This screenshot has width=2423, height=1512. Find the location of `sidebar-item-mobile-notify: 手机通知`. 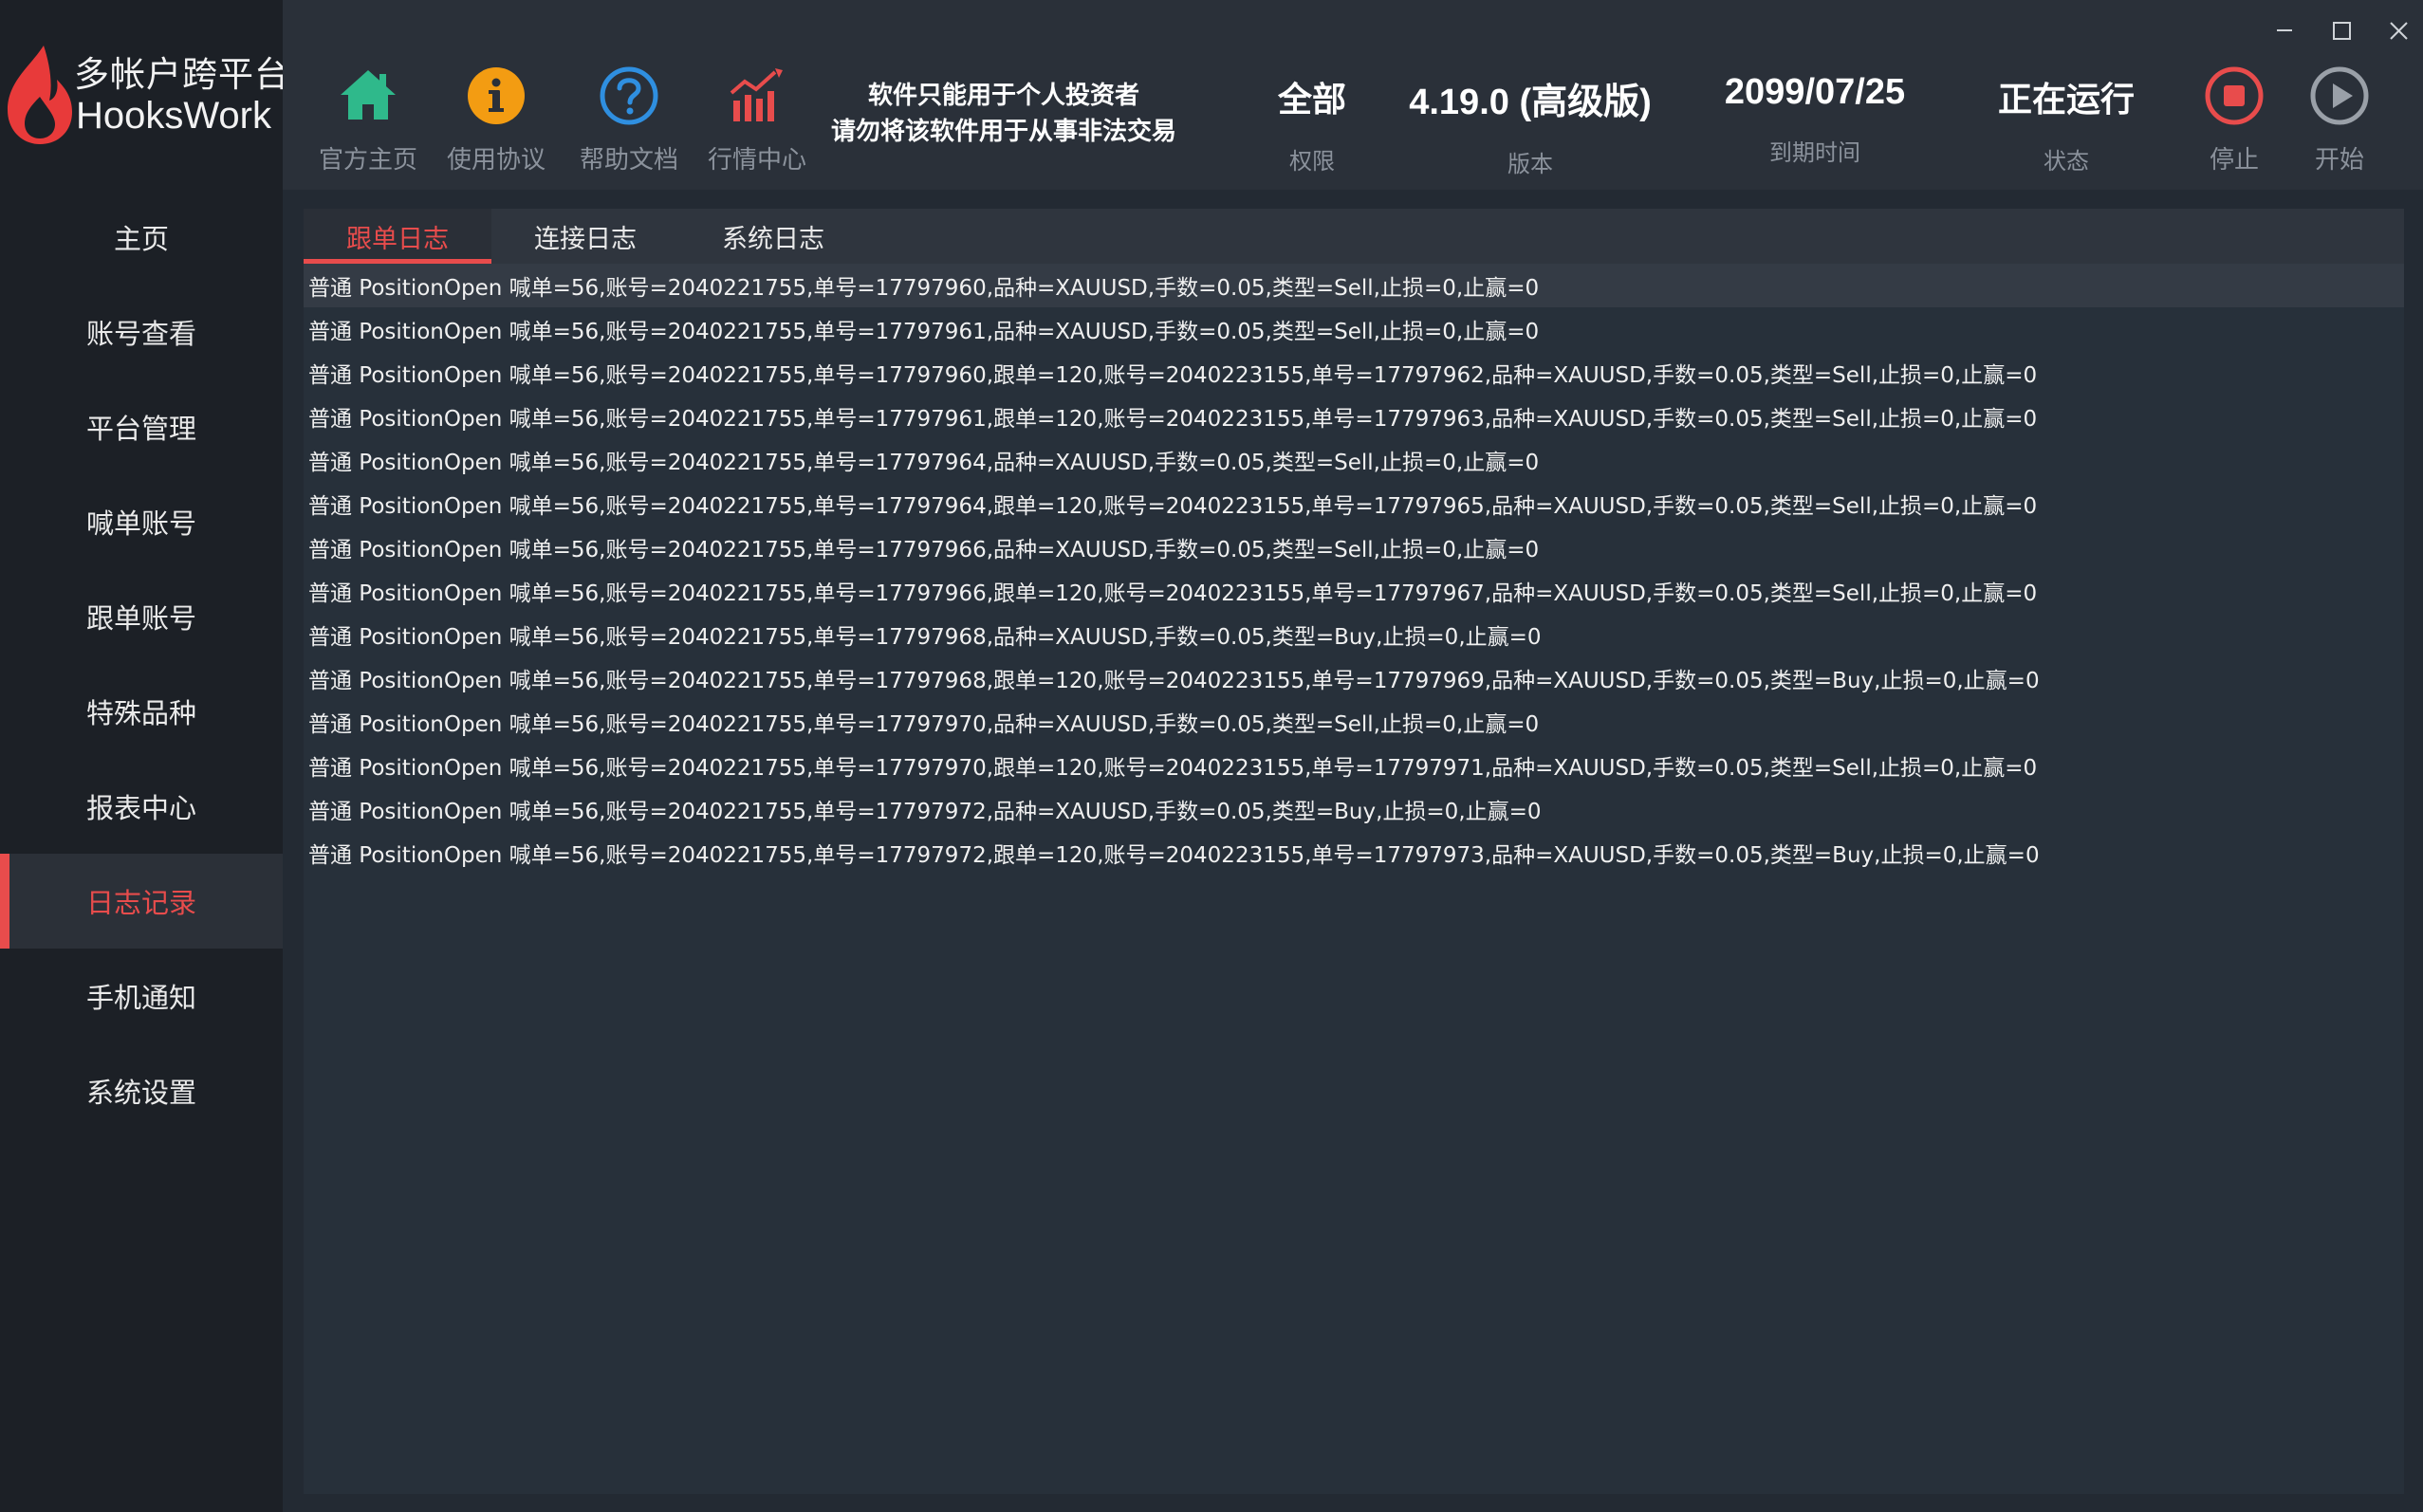

sidebar-item-mobile-notify: 手机通知 is located at coordinates (141, 996).